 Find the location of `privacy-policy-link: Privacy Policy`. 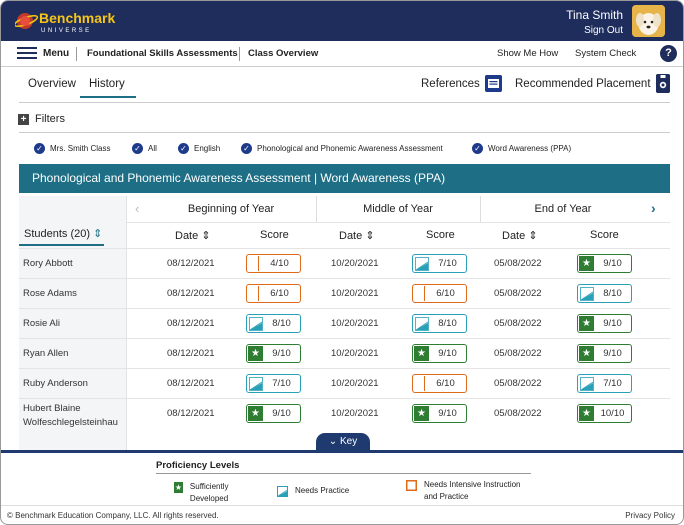

privacy-policy-link: Privacy Policy is located at coordinates (650, 515).